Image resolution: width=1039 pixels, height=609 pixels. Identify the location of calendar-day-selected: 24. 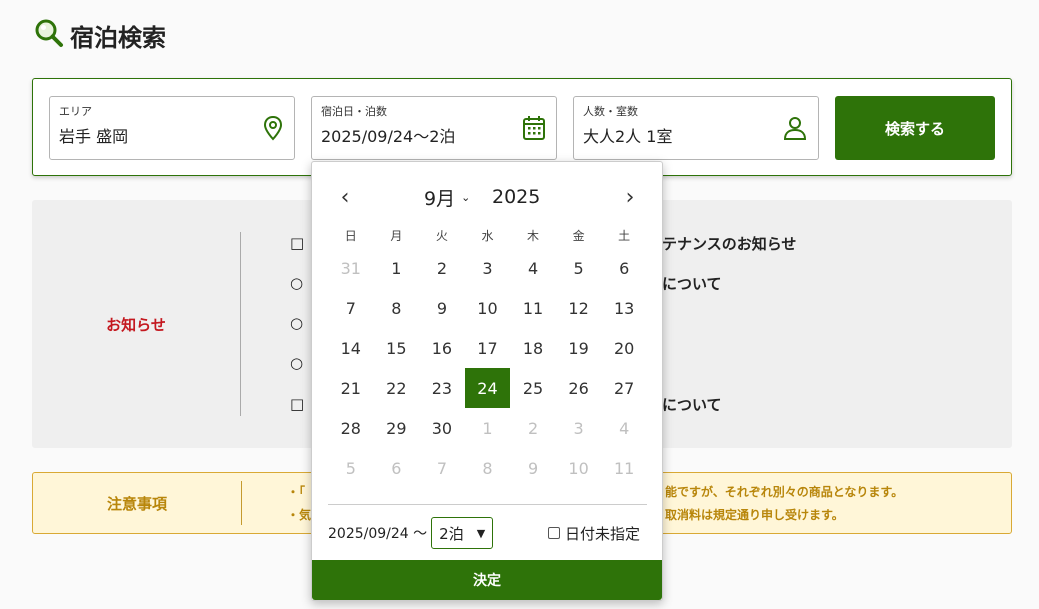
(487, 388).